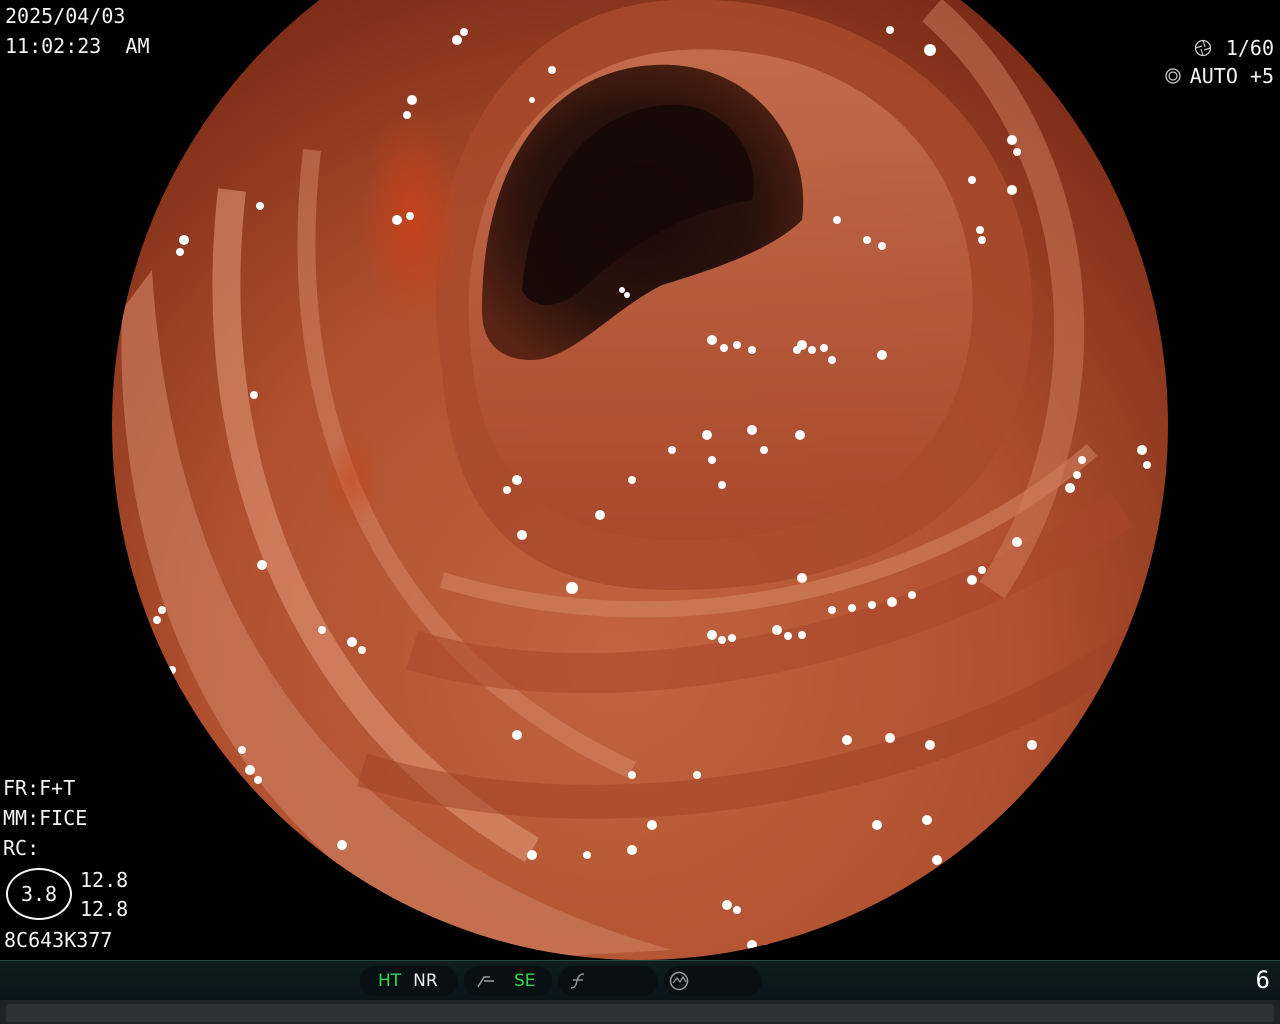  What do you see at coordinates (65, 16) in the screenshot?
I see `date-readout: 2025/04/03` at bounding box center [65, 16].